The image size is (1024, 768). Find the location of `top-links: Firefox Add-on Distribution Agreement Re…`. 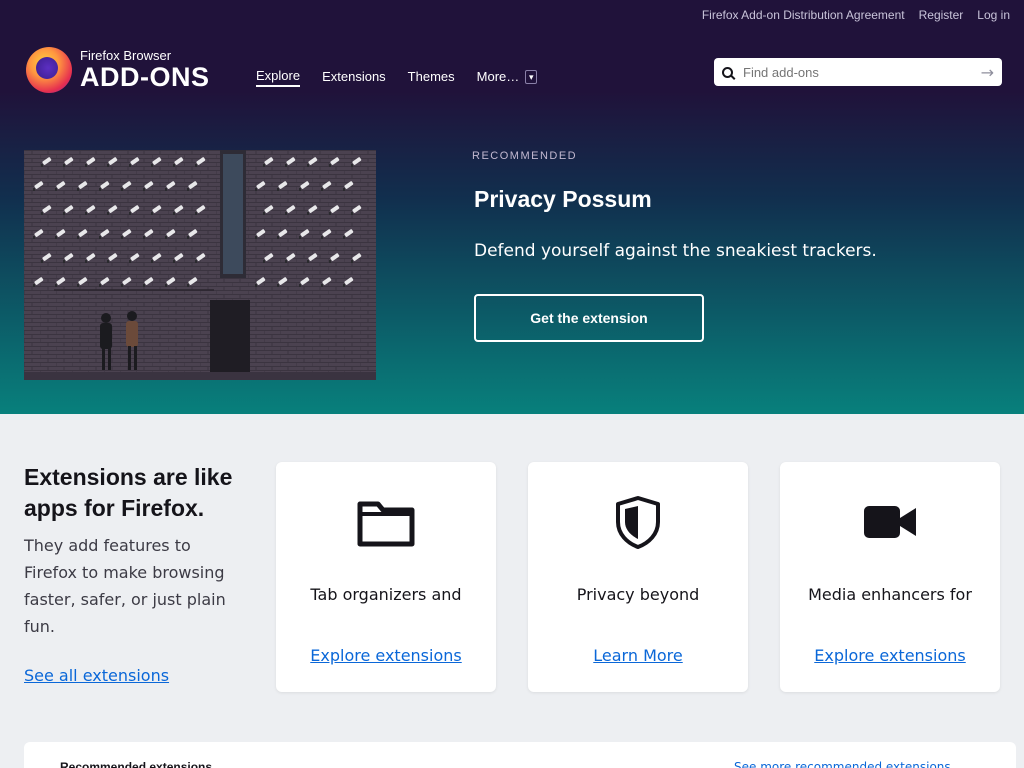

top-links: Firefox Add-on Distribution Agreement Re… is located at coordinates (849, 15).